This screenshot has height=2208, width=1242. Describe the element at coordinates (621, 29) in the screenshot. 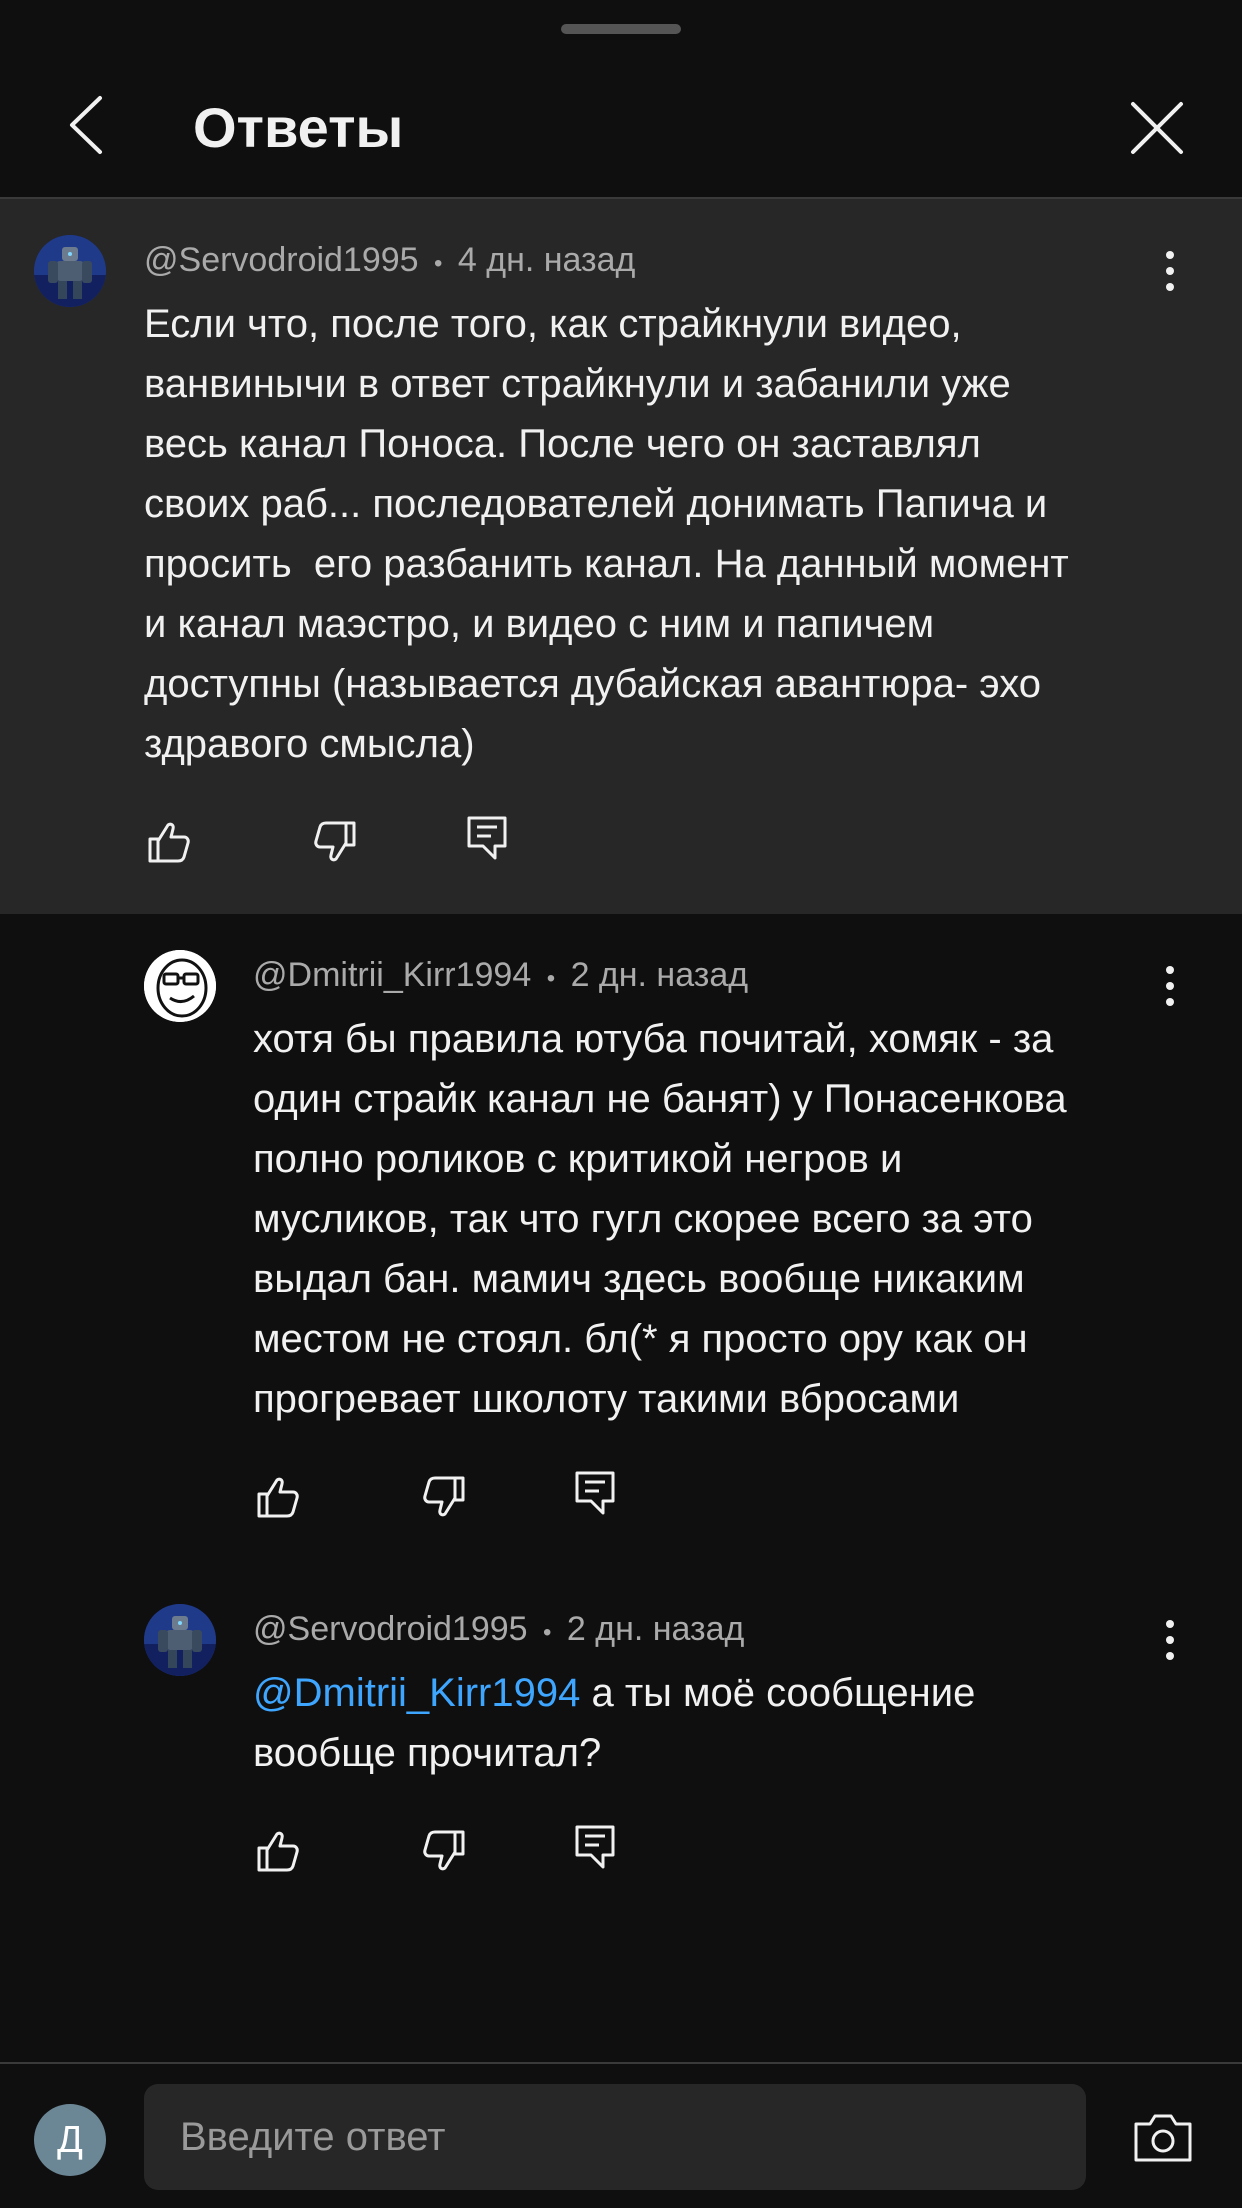

I see `drag-handle` at that location.